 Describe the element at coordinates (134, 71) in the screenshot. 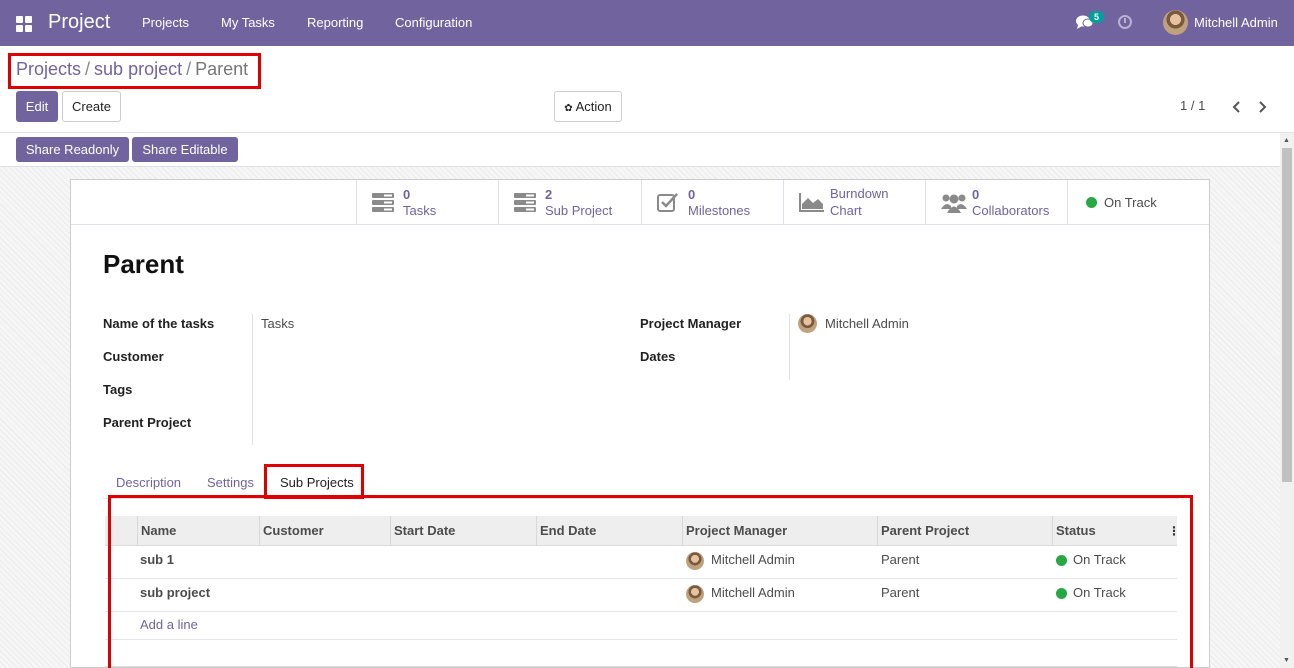

I see `highlight-box-breadcrumb` at that location.